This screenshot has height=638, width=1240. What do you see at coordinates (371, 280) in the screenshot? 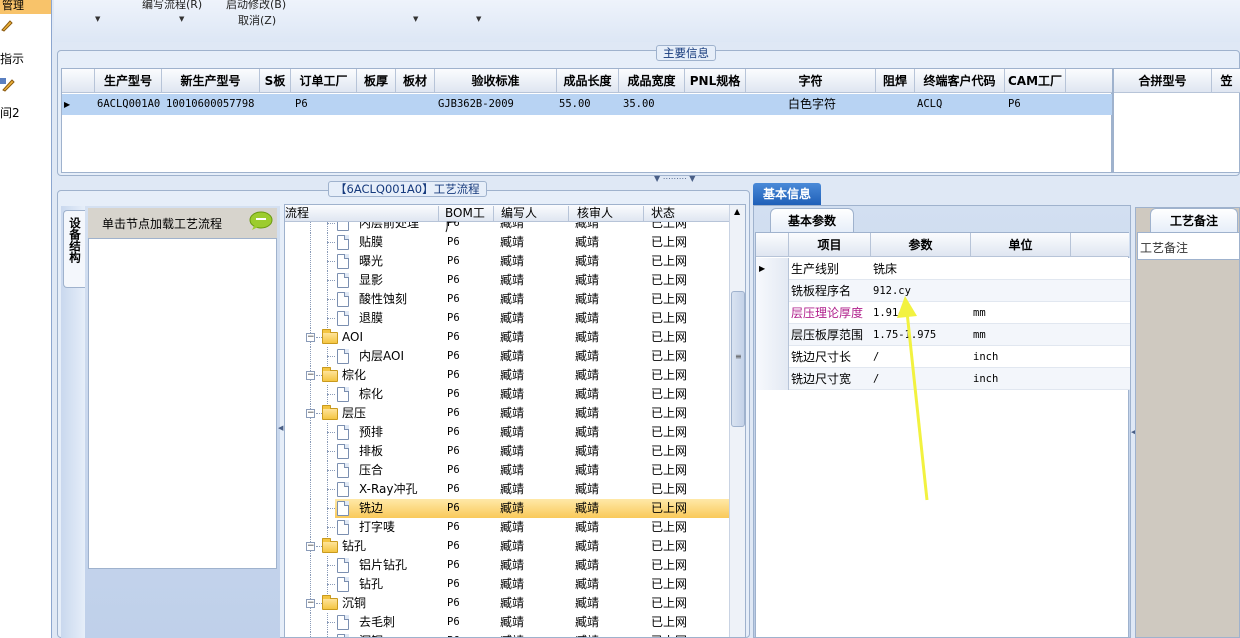
I see `tree-cell-name: 显影` at bounding box center [371, 280].